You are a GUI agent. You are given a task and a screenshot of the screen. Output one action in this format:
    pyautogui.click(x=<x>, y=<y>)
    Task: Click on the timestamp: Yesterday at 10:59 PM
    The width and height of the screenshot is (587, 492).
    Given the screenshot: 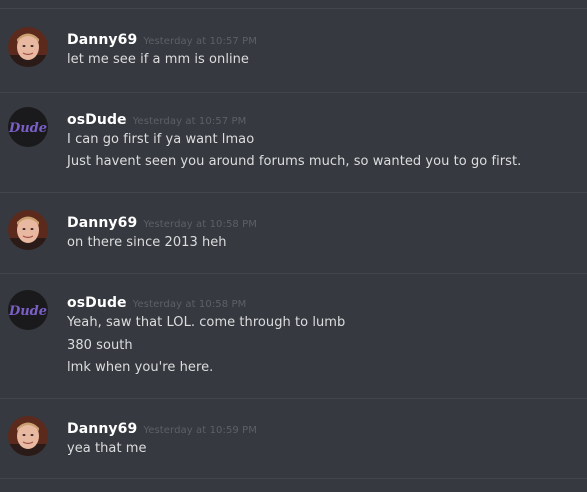 What is the action you would take?
    pyautogui.click(x=200, y=430)
    